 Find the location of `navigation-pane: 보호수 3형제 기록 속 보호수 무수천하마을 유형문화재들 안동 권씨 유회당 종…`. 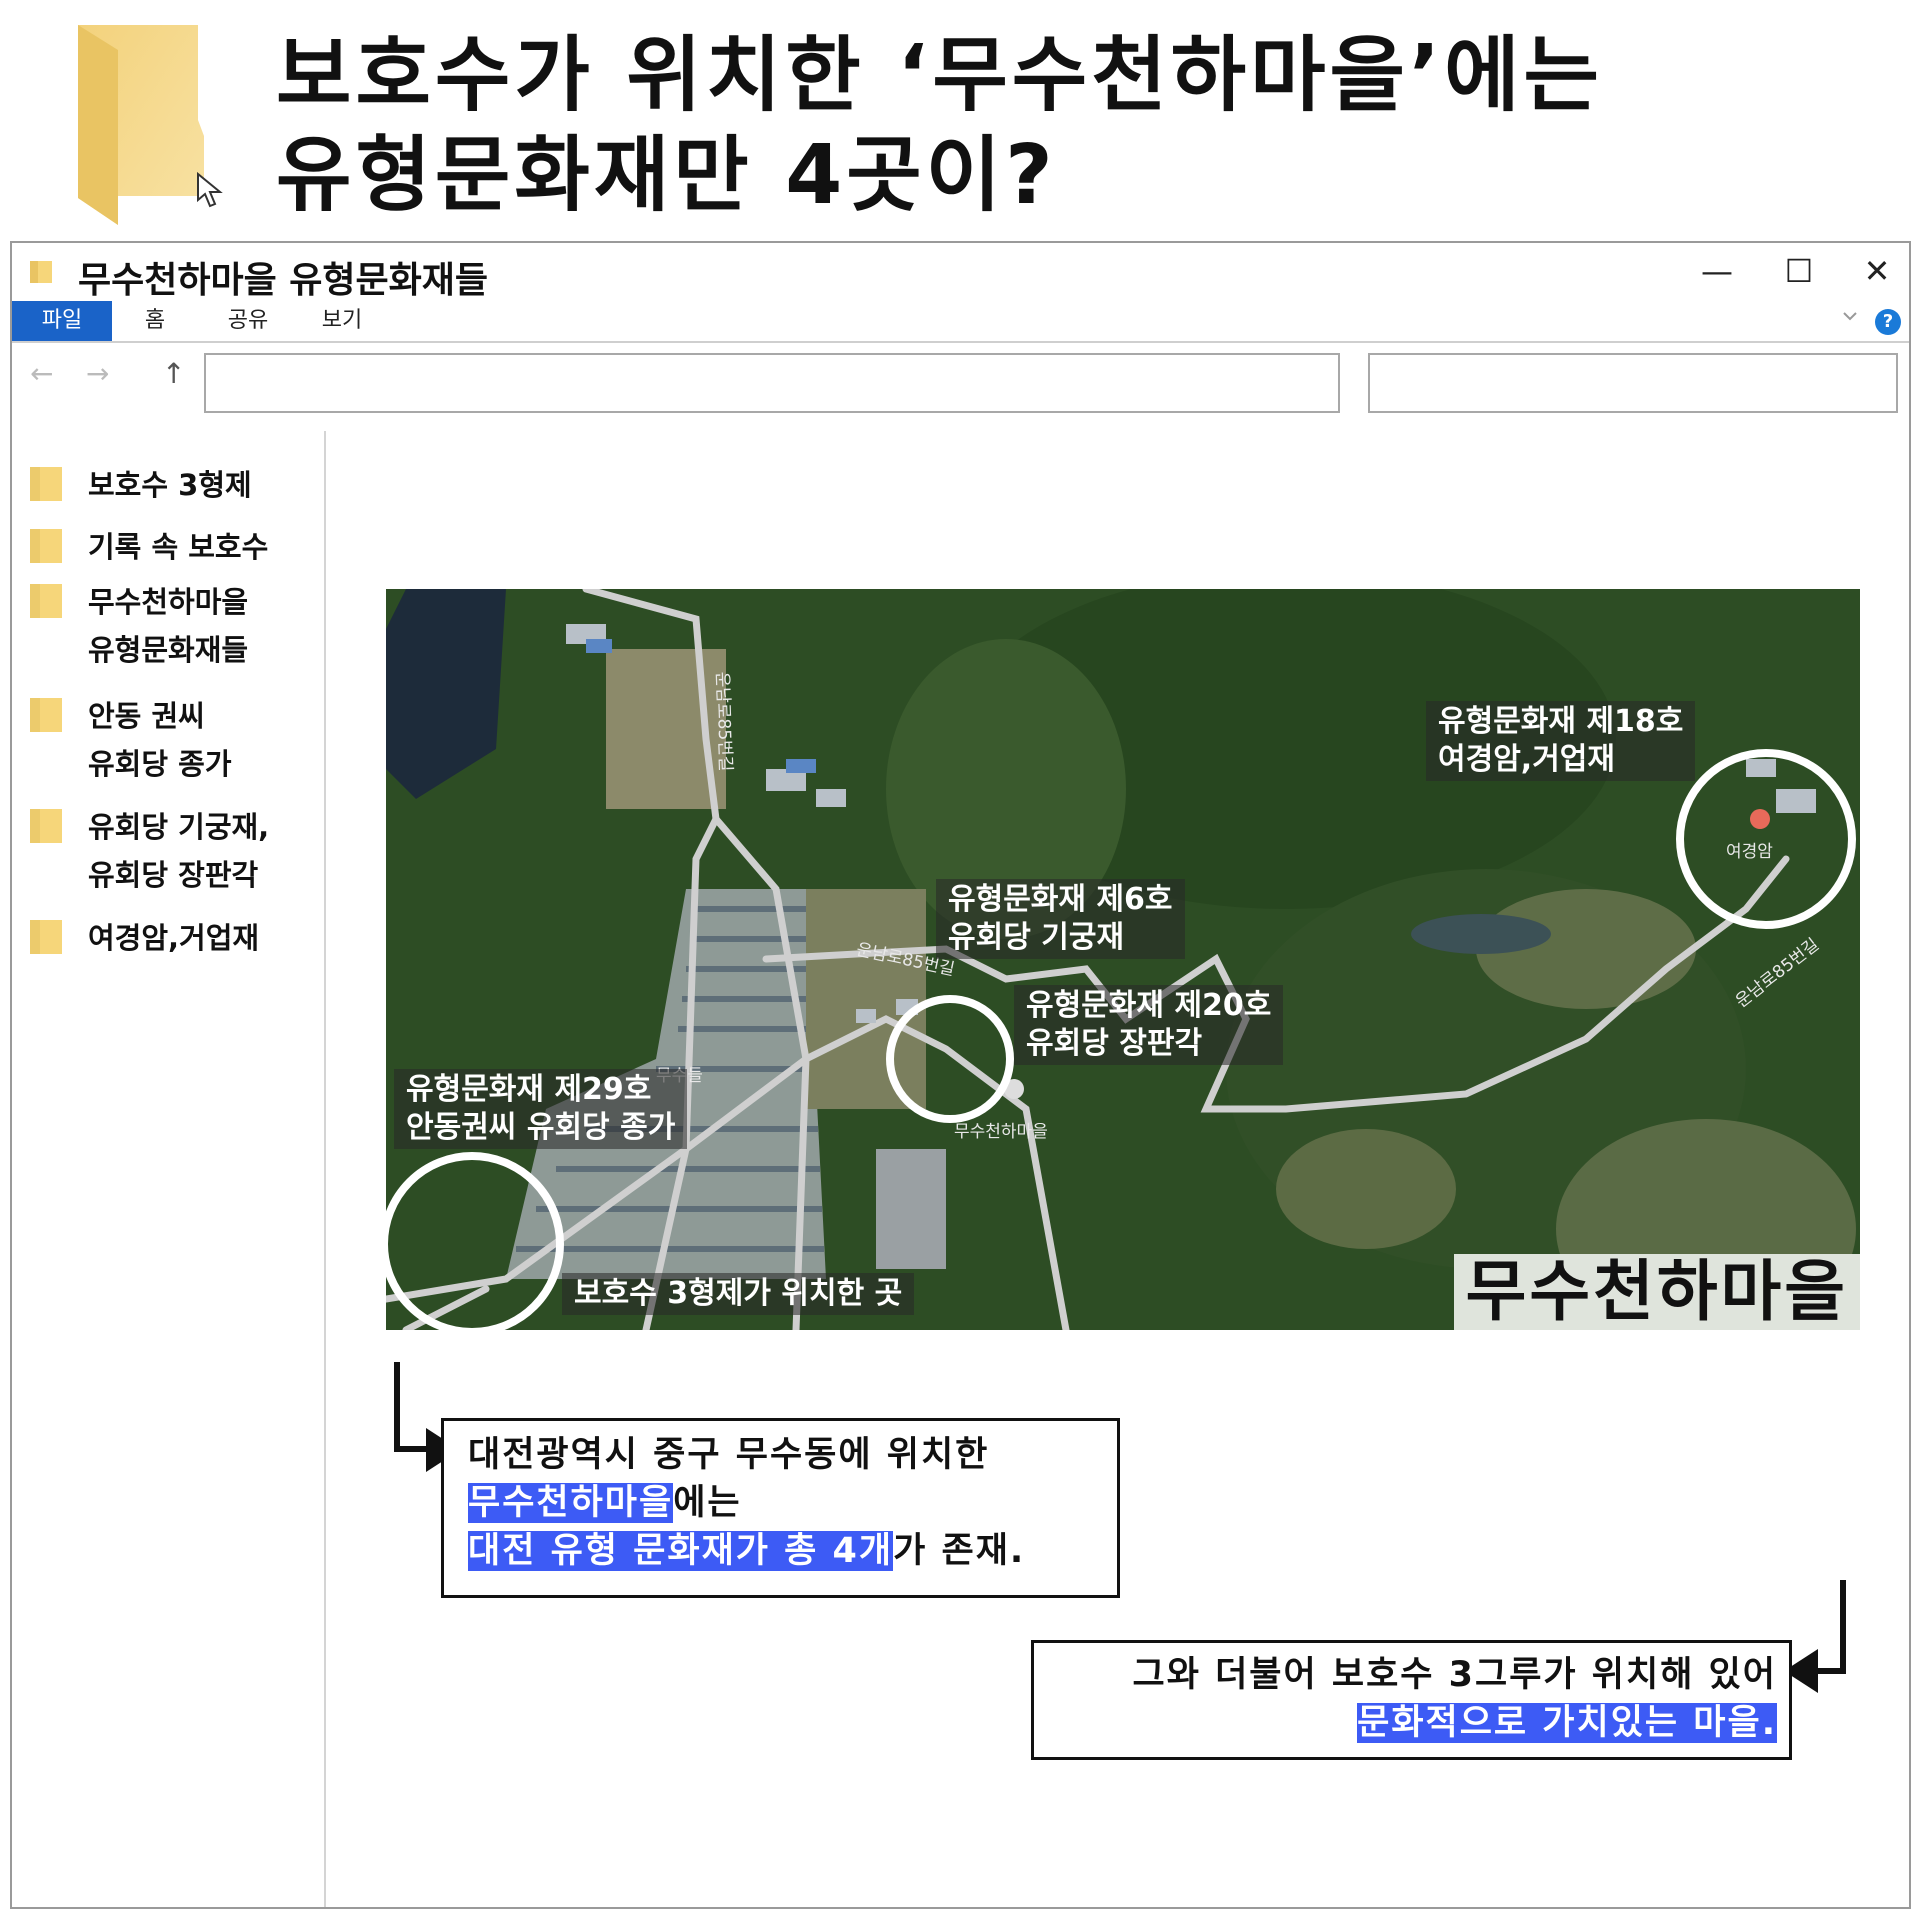

navigation-pane: 보호수 3형제 기록 속 보호수 무수천하마을 유형문화재들 안동 권씨 유회당 종… is located at coordinates (169, 1169).